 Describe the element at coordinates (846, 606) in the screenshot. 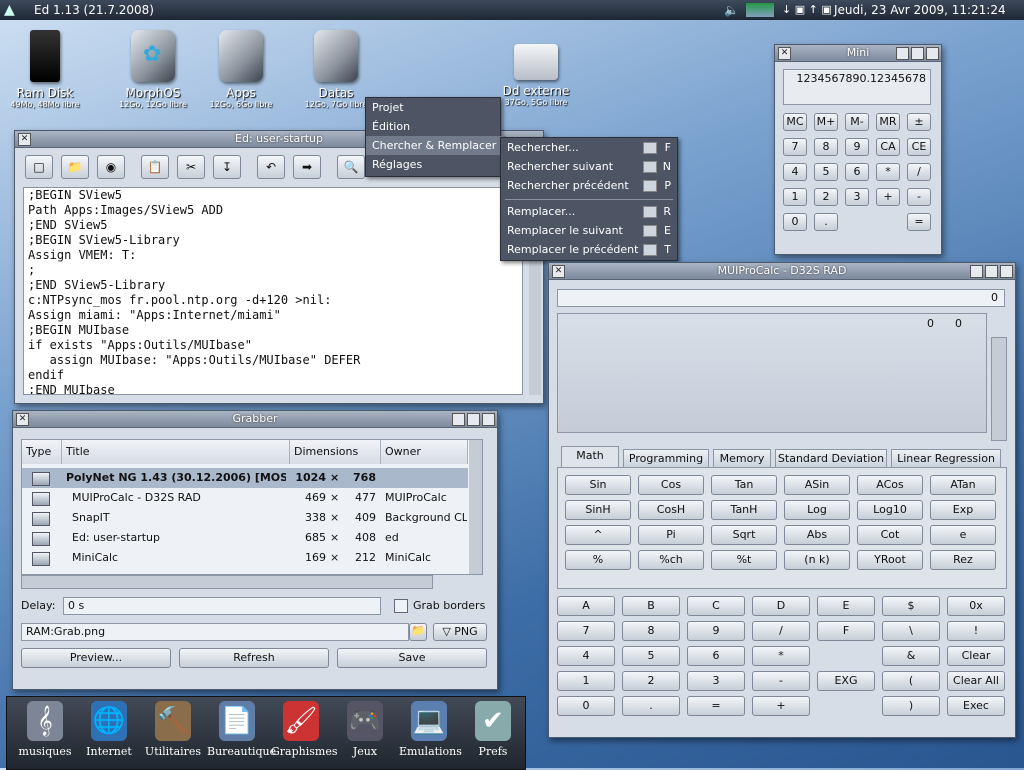

I see `calc-key: E` at that location.